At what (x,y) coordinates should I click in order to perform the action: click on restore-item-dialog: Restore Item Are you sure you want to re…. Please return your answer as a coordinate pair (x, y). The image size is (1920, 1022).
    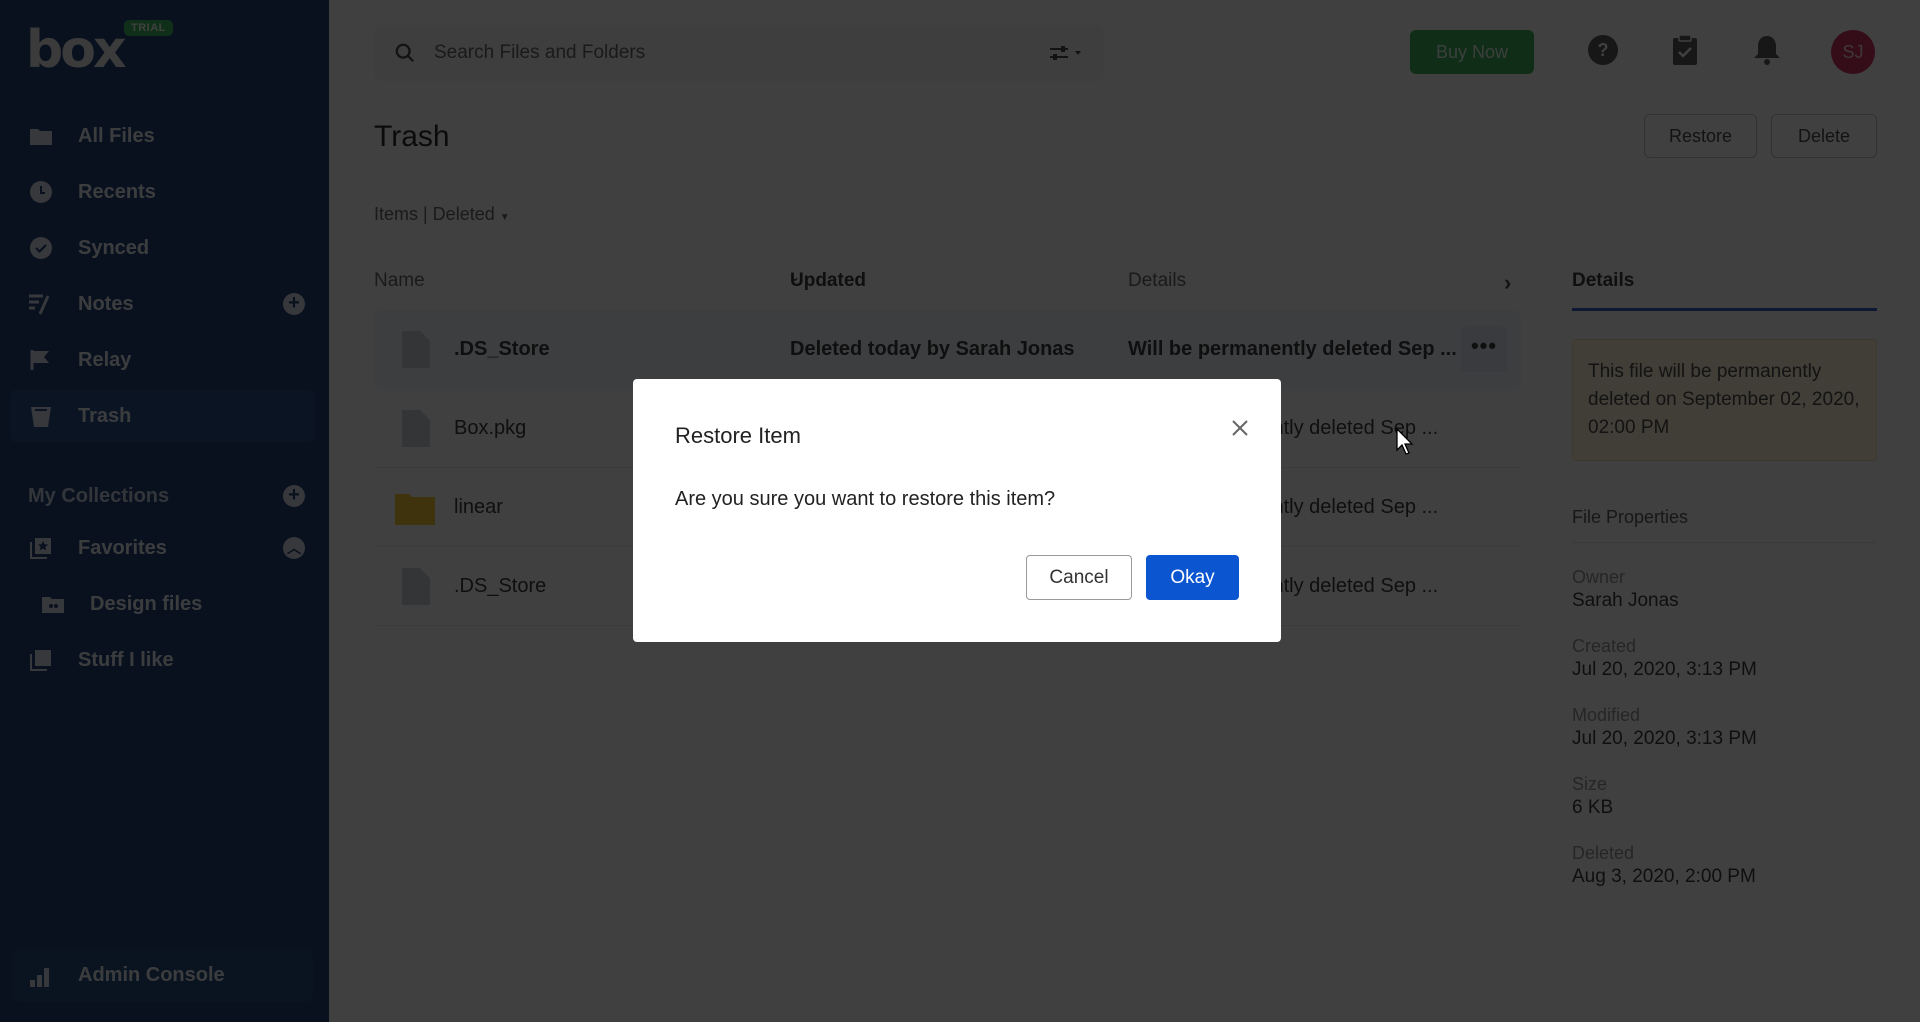
    Looking at the image, I should click on (957, 510).